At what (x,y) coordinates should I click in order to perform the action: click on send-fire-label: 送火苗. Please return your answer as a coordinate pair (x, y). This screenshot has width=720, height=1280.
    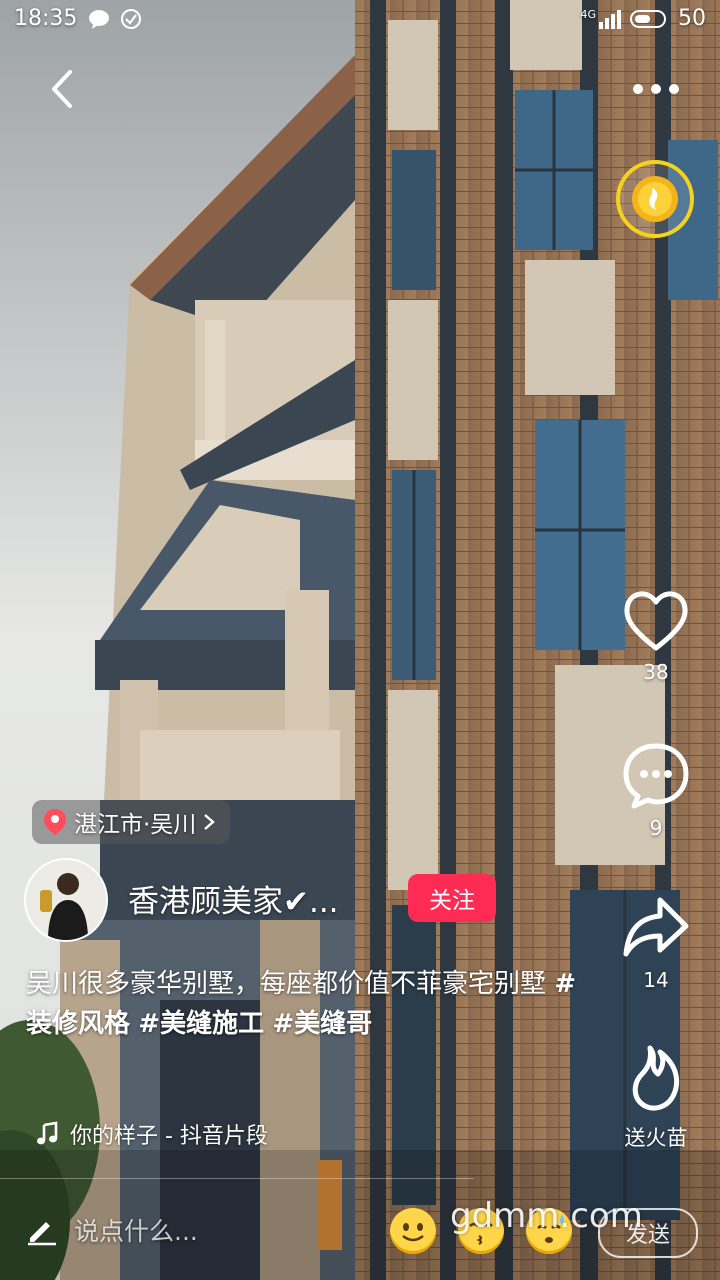
    Looking at the image, I should click on (656, 1138).